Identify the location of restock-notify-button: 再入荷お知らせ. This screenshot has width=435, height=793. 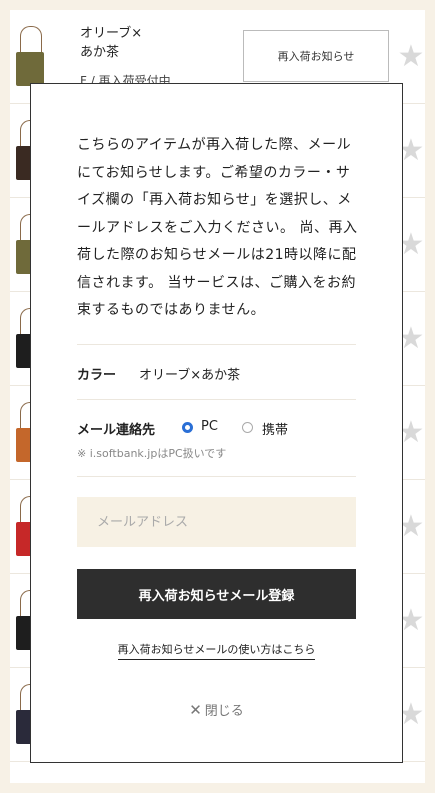
(316, 56).